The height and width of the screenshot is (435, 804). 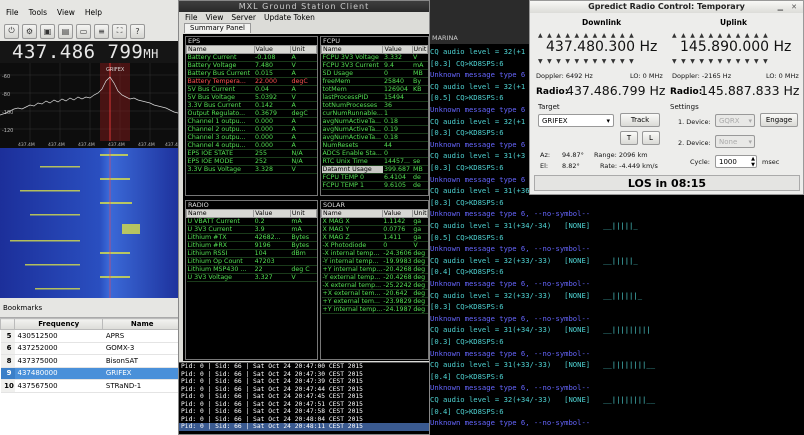 I want to click on table-row: 5 430512500 APRS, so click(x=91, y=336).